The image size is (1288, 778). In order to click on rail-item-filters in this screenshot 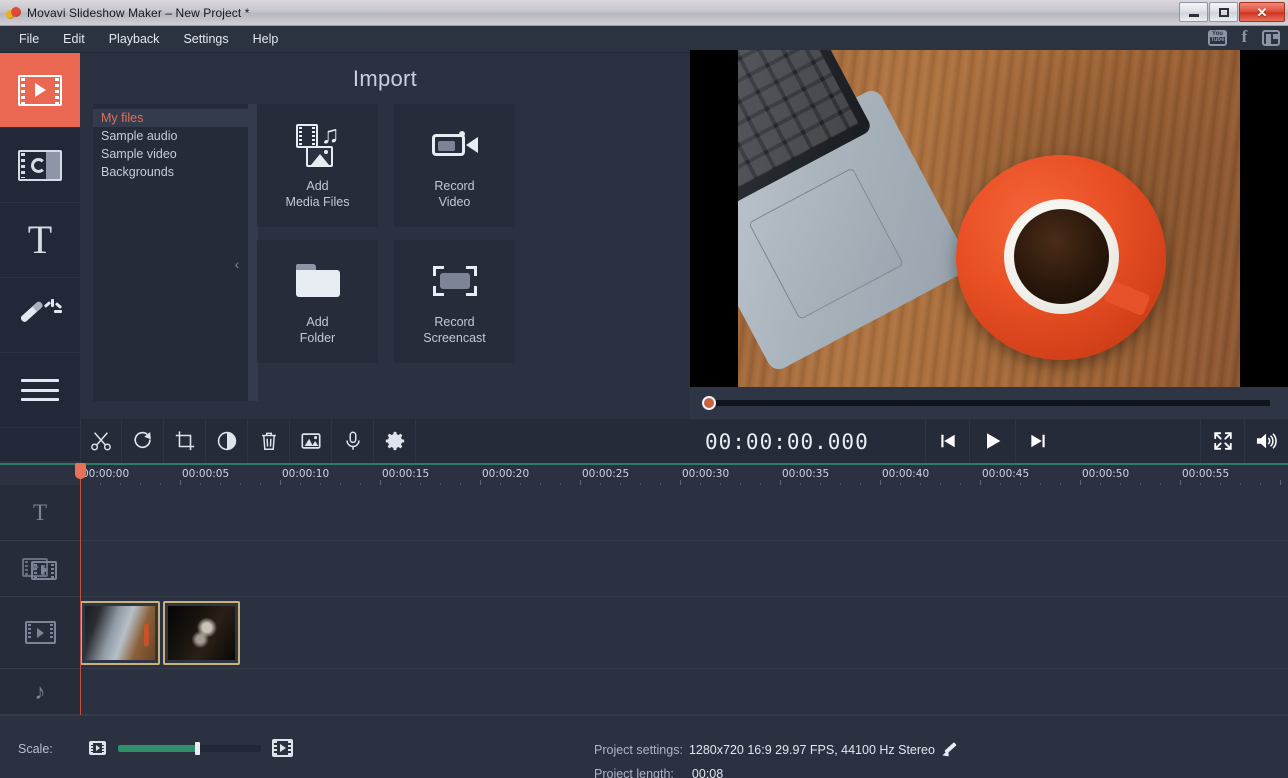, I will do `click(40, 315)`.